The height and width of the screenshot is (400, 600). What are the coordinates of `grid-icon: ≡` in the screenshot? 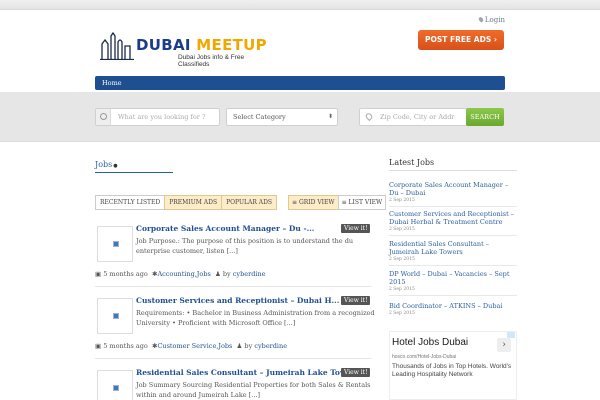 It's located at (295, 202).